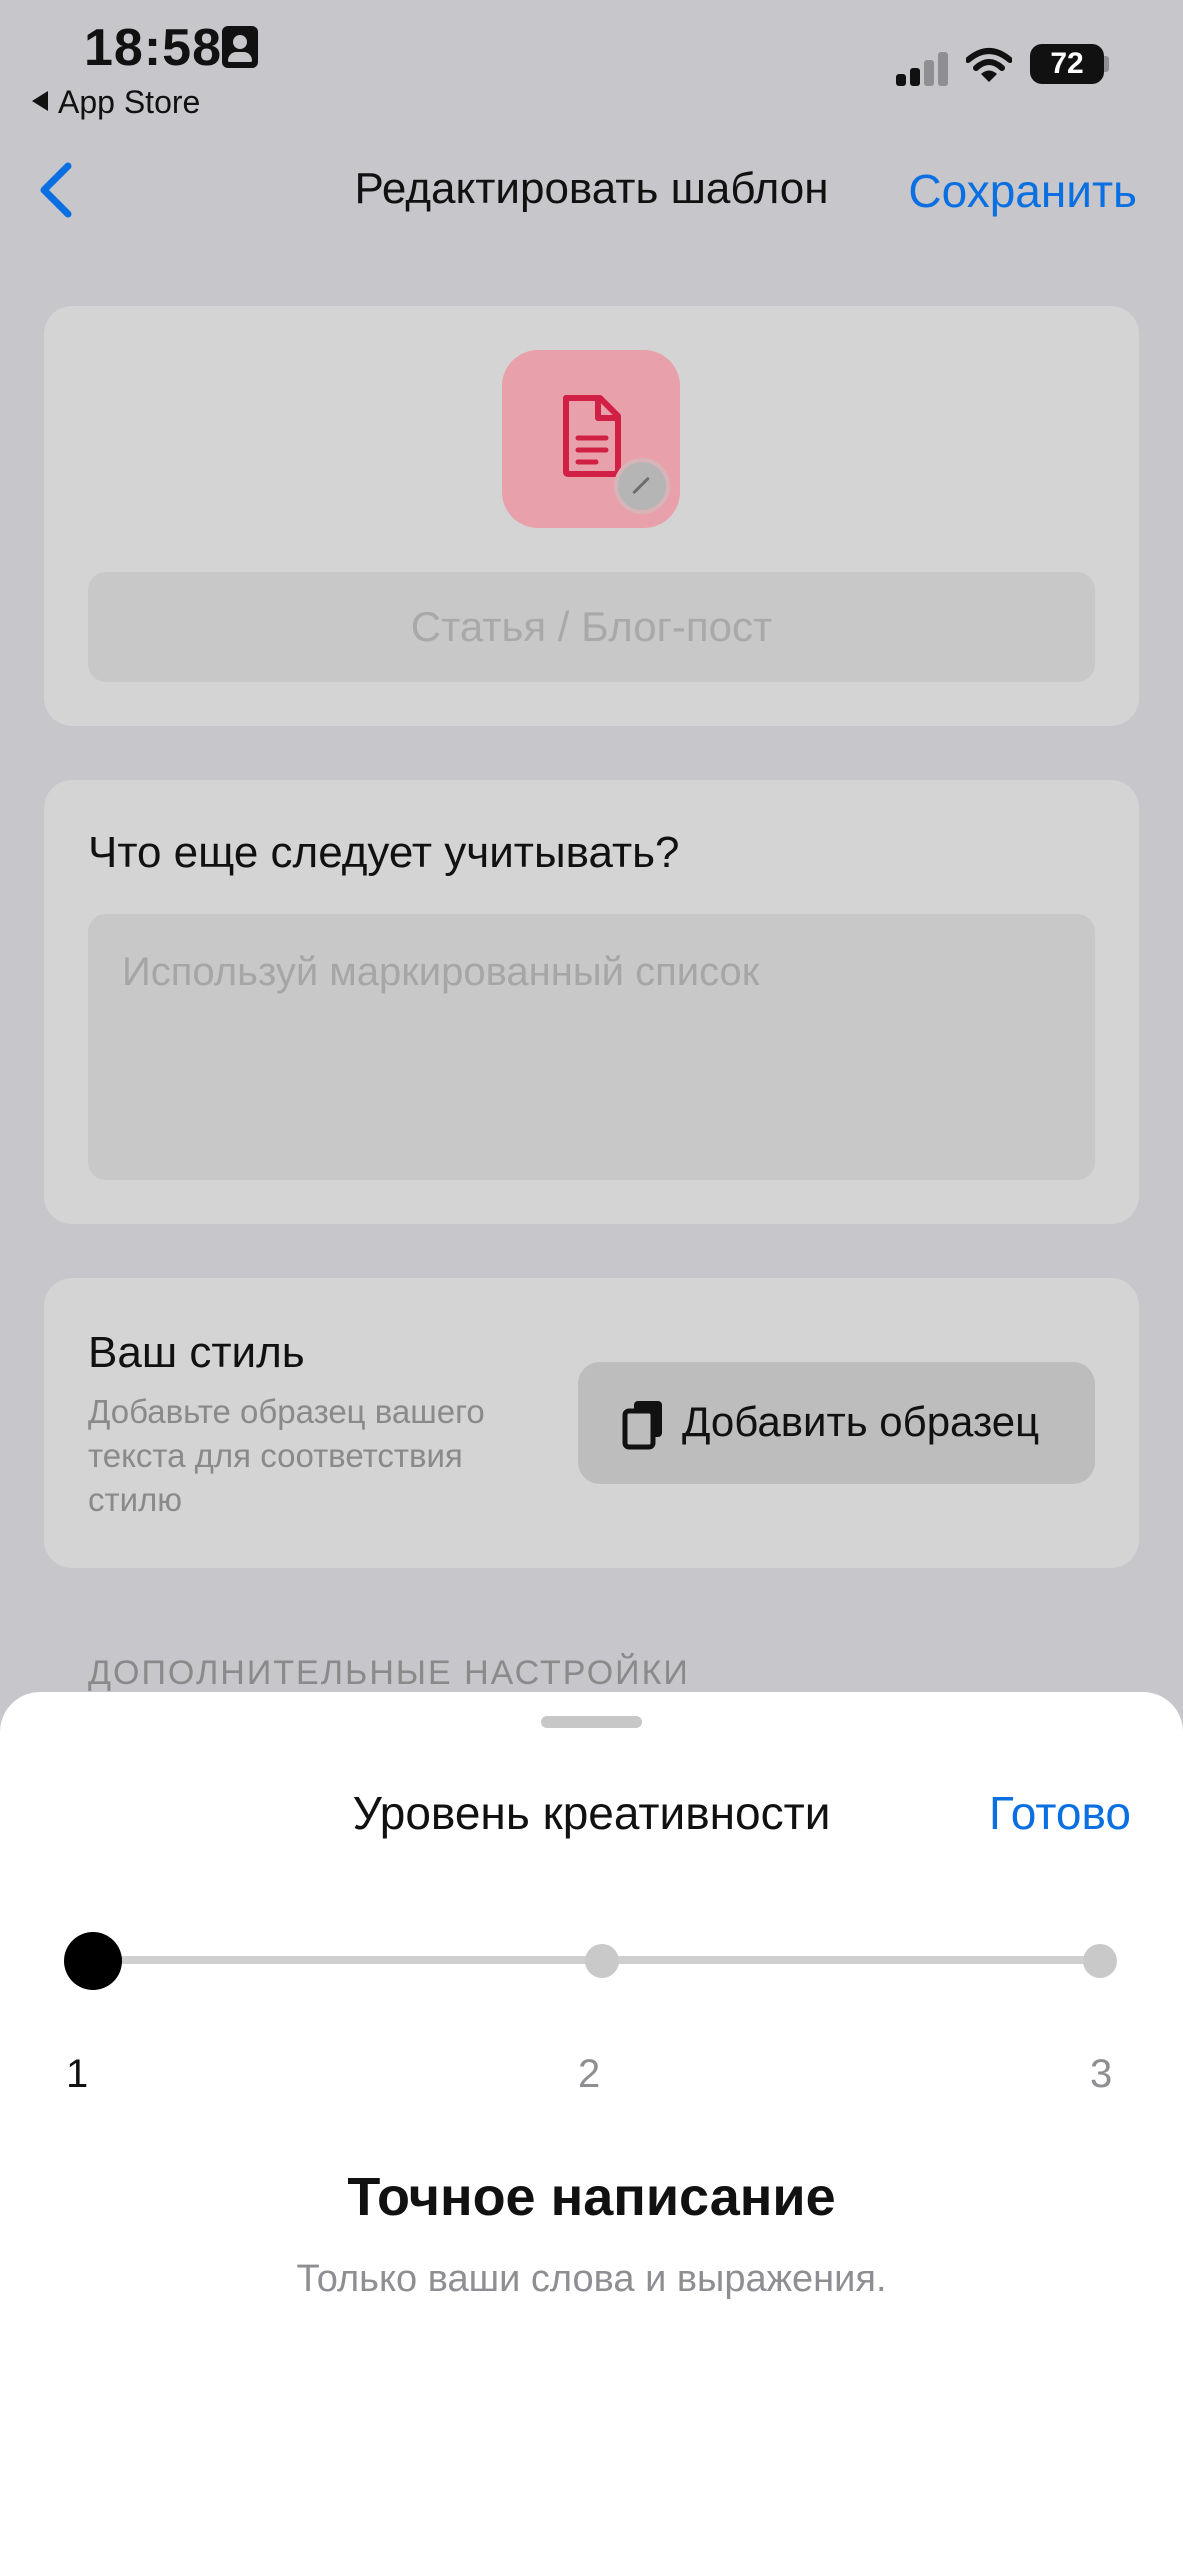 This screenshot has height=2560, width=1183. I want to click on wifi-icon, so click(989, 65).